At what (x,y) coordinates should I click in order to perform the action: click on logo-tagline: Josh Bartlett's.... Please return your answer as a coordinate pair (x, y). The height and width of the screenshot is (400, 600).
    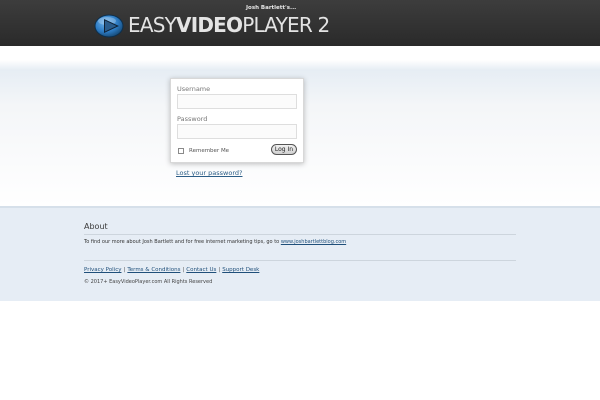
    Looking at the image, I should click on (271, 8).